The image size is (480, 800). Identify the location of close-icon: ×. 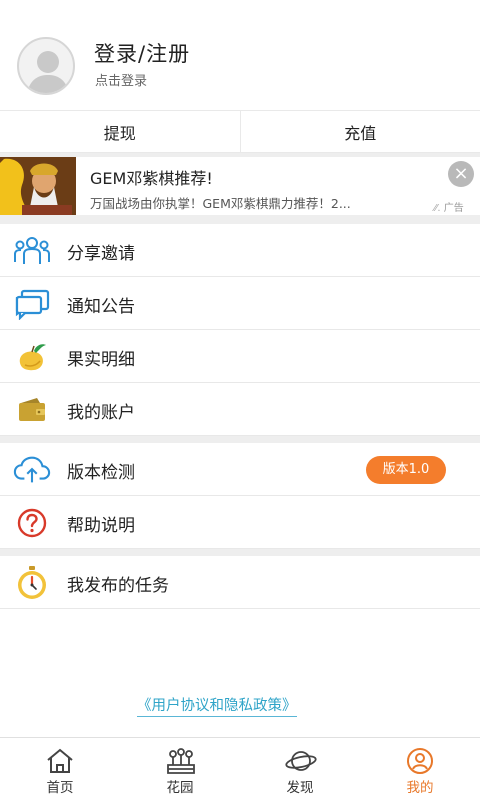
(461, 174).